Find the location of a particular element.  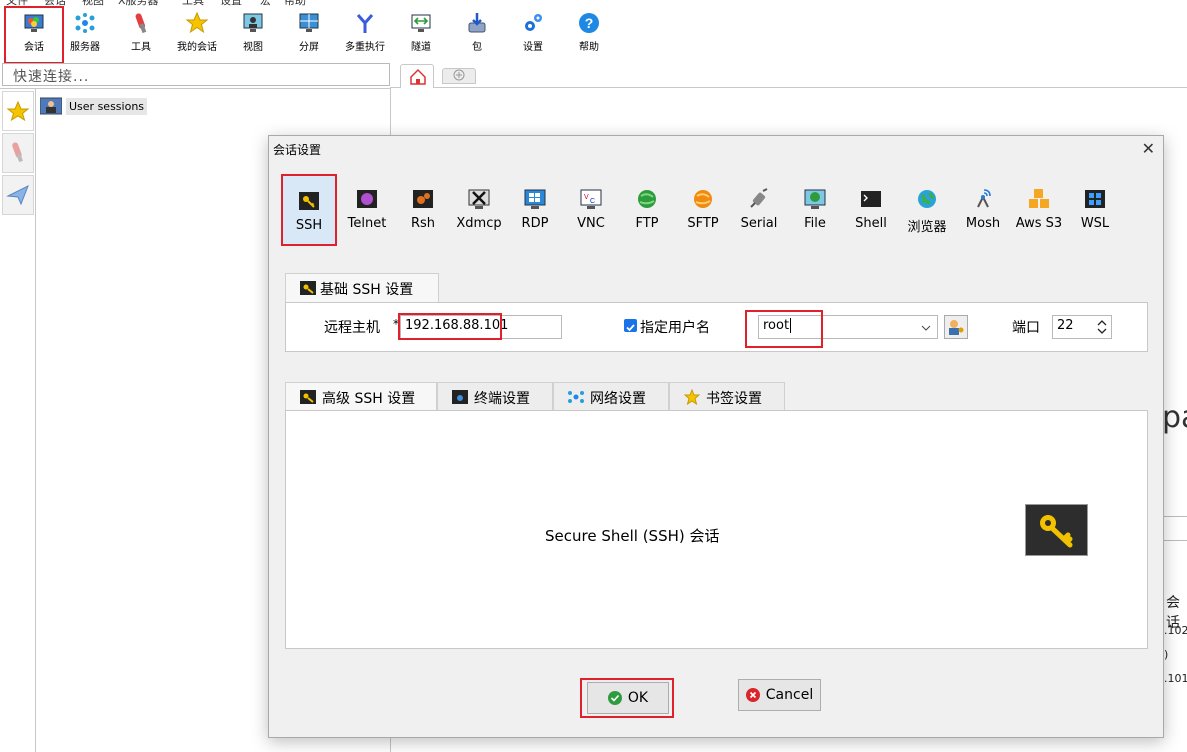

background-divider is located at coordinates (1175, 516).